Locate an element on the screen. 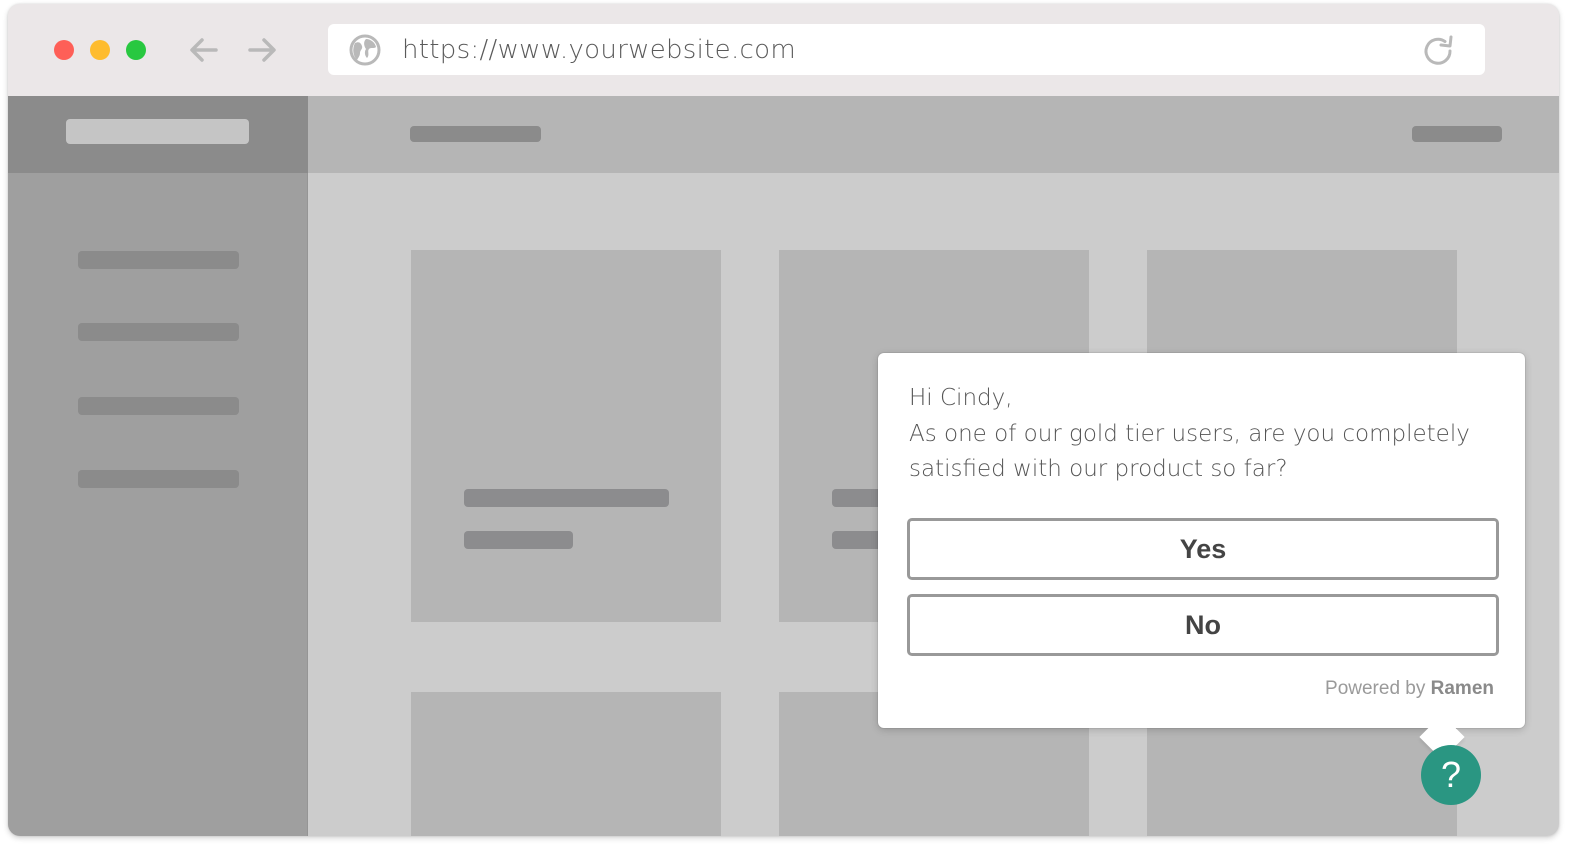  arrow-right-icon is located at coordinates (262, 50).